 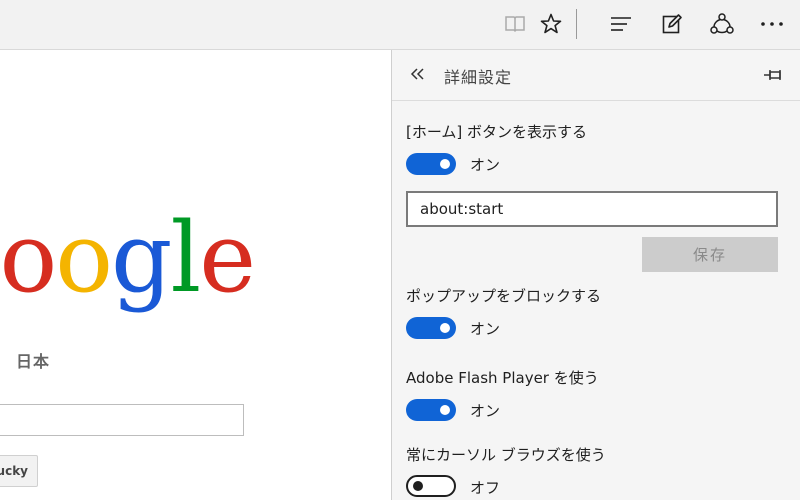 I want to click on flash-player-toggle-state: オン, so click(x=485, y=411).